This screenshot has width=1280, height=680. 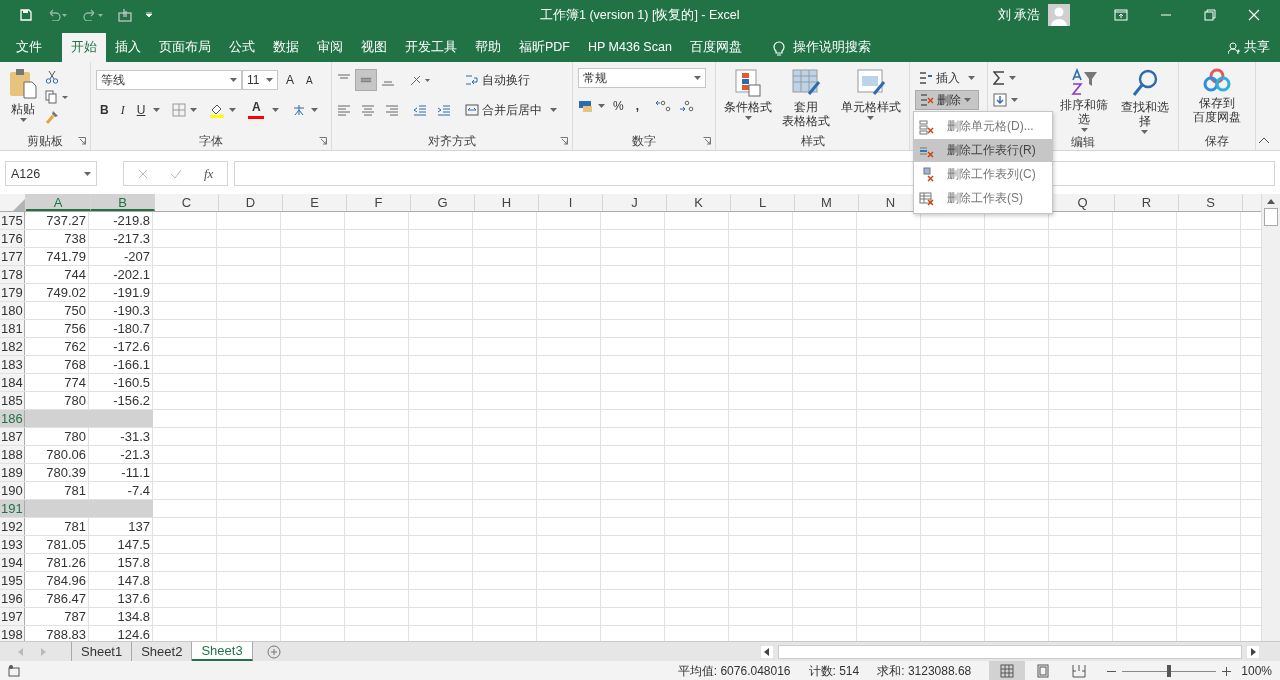 What do you see at coordinates (242, 47) in the screenshot?
I see `ribbon-tab: 公式` at bounding box center [242, 47].